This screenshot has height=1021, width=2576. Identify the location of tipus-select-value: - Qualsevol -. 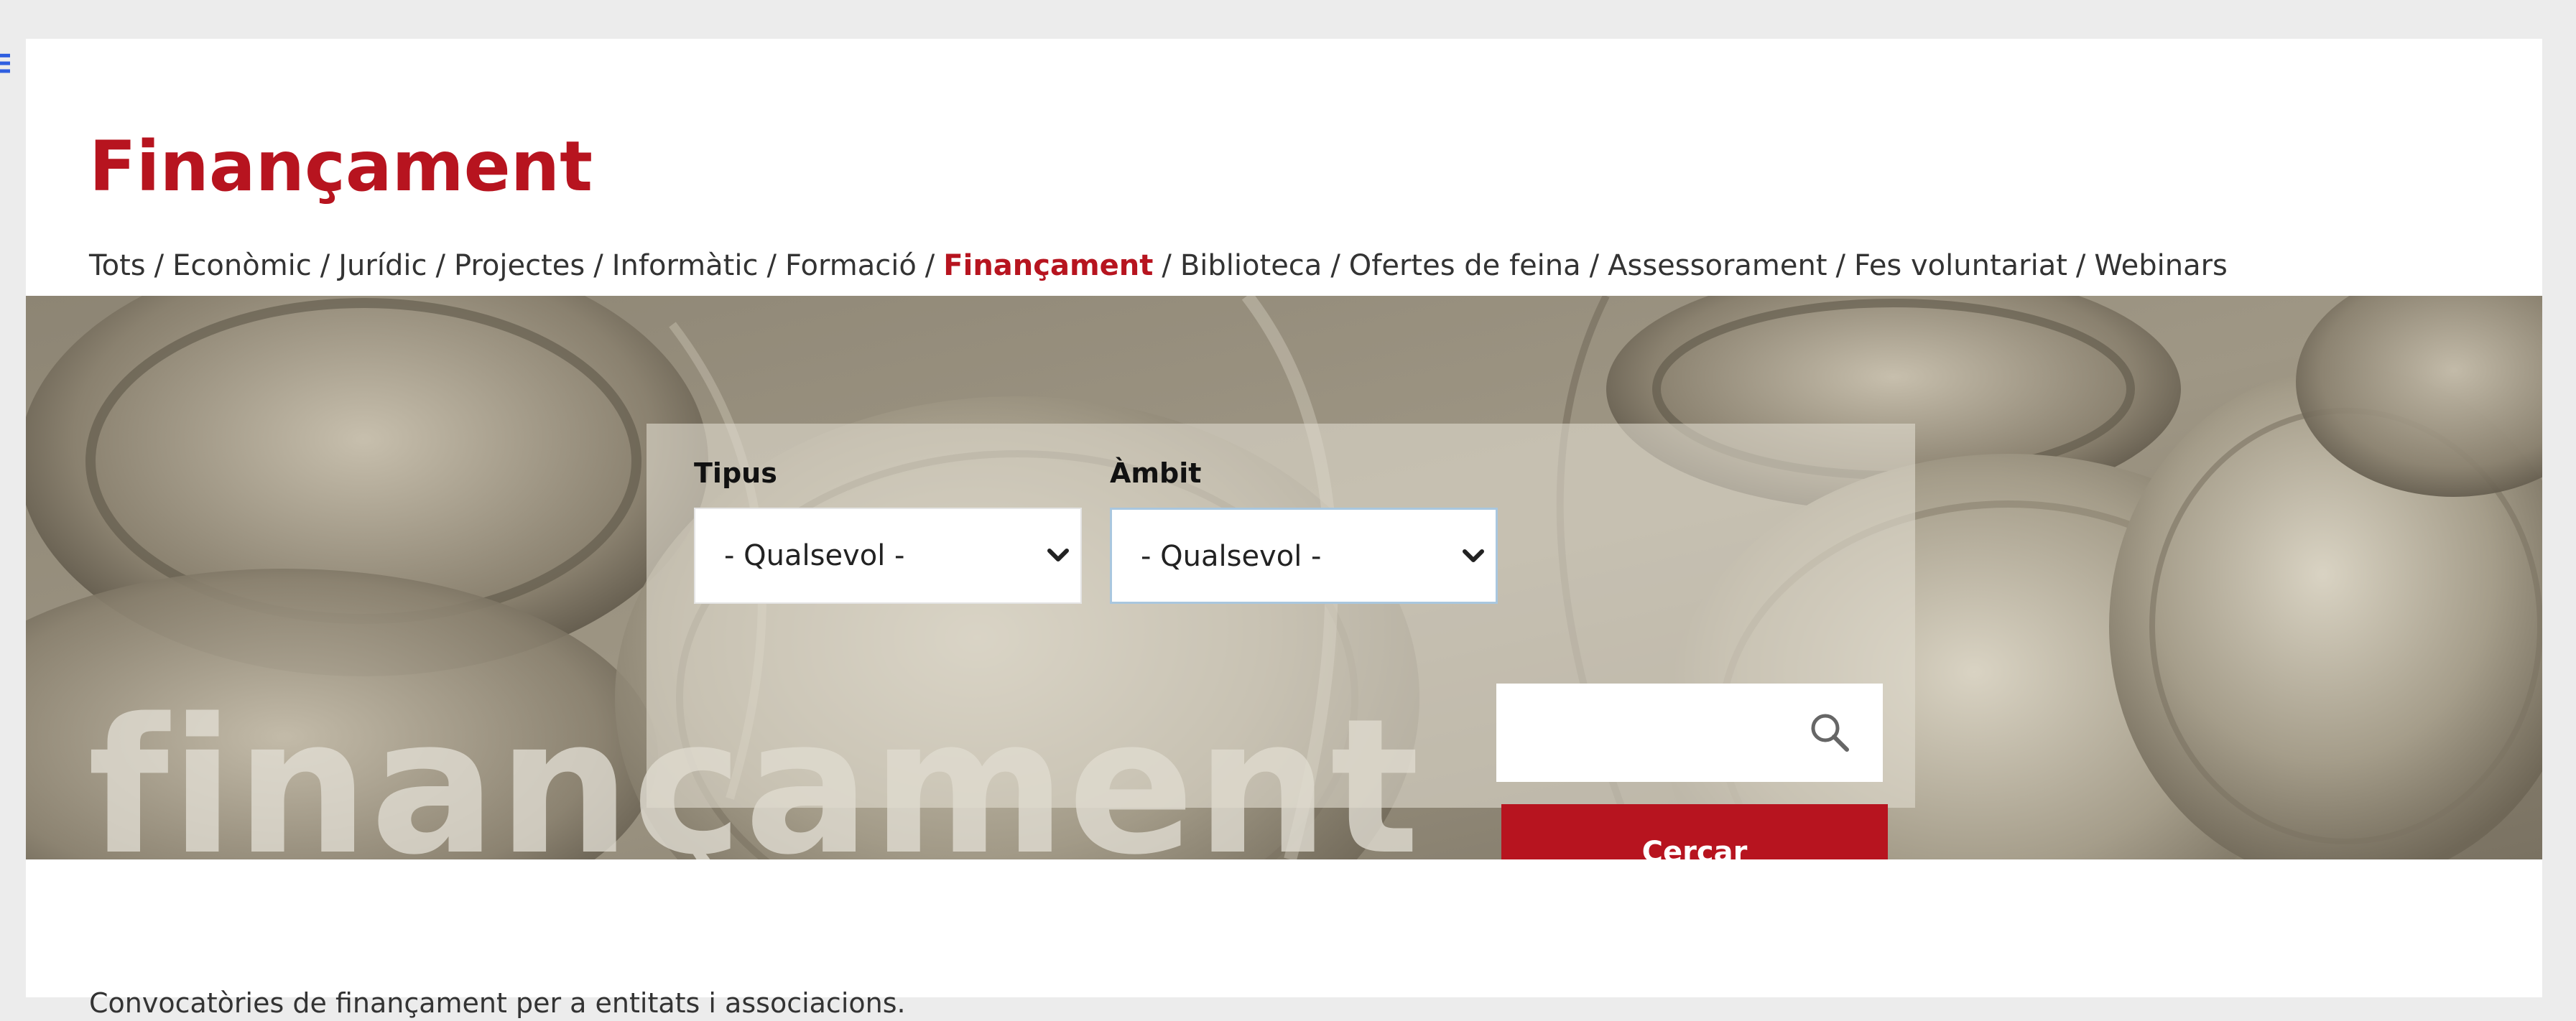
(814, 556).